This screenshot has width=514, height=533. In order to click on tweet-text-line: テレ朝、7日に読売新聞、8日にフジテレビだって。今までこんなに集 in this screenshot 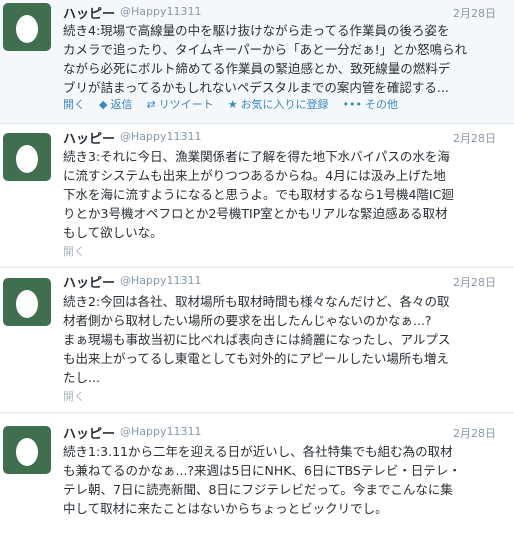, I will do `click(258, 489)`.